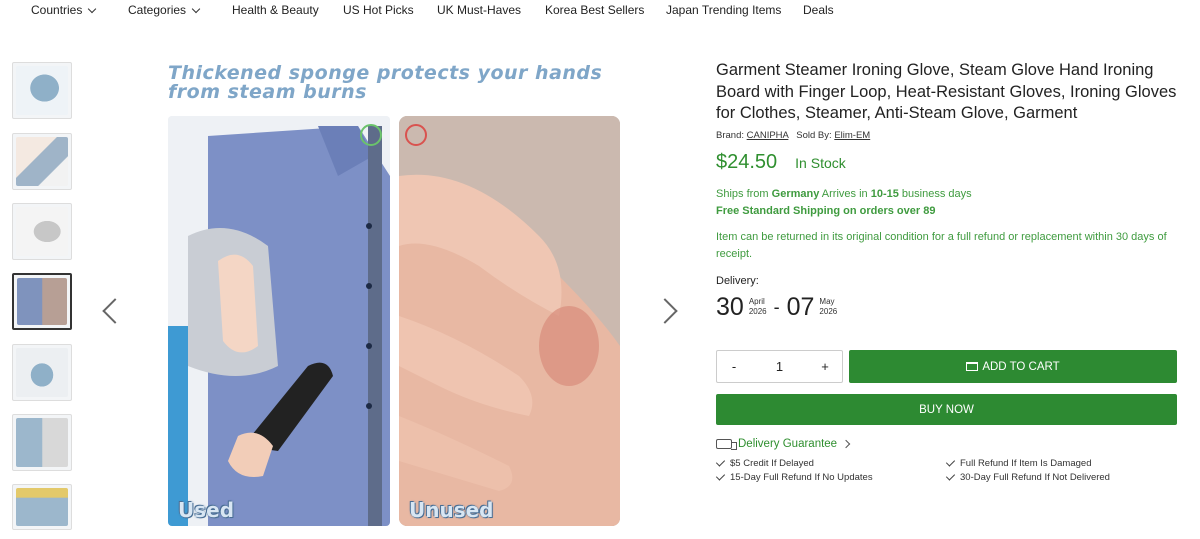 This screenshot has height=539, width=1200. What do you see at coordinates (730, 135) in the screenshot?
I see `brand-label: Brand:` at bounding box center [730, 135].